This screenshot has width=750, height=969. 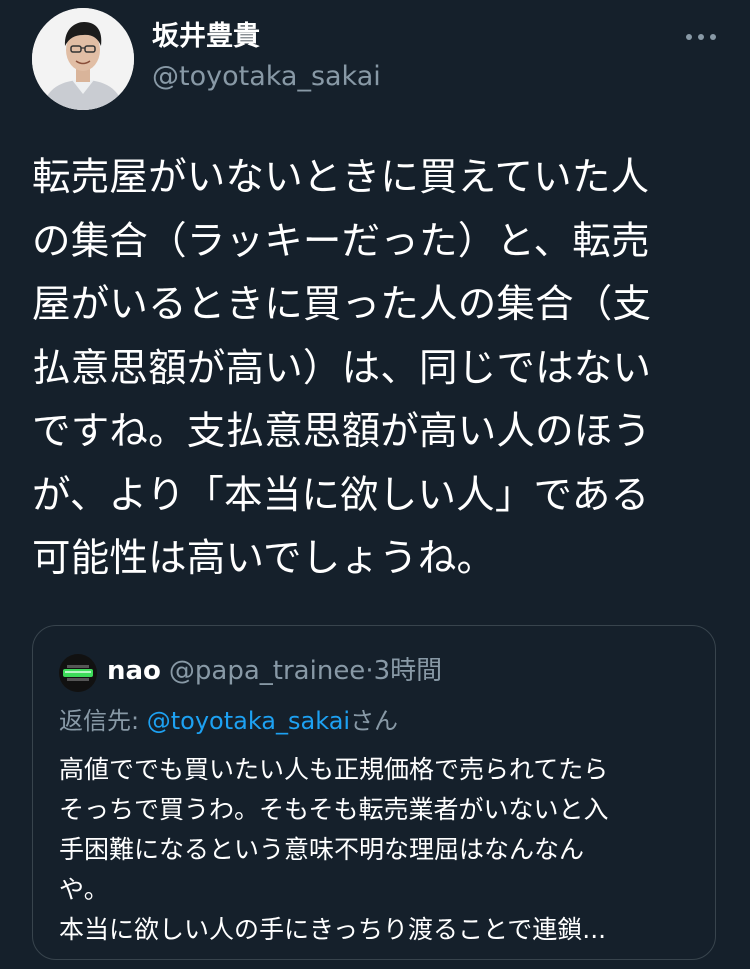 I want to click on author-name: 坂井豊貴, so click(x=206, y=37).